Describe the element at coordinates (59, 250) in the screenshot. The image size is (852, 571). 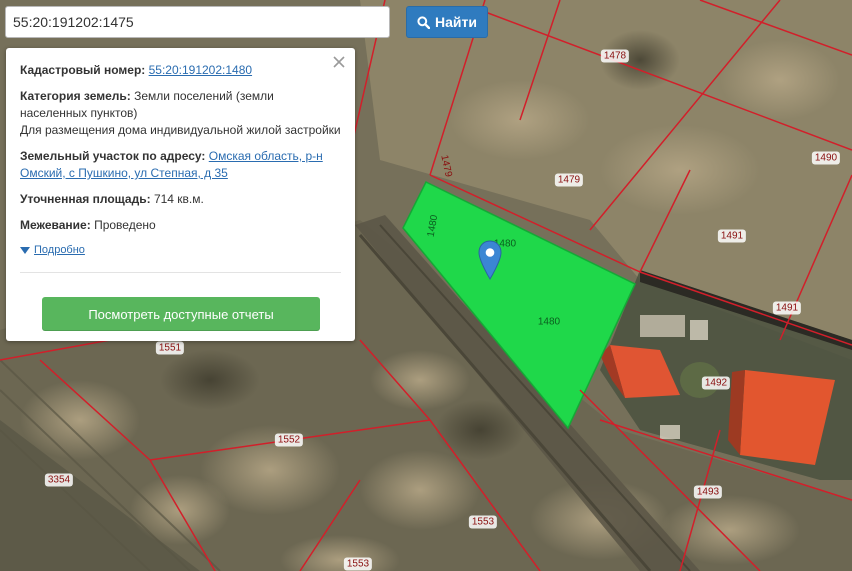
I see `more-details-label: Подробно` at that location.